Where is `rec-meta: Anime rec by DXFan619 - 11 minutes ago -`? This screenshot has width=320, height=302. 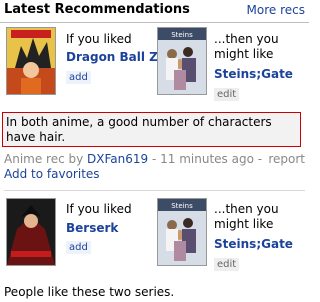
rec-meta: Anime rec by DXFan619 - 11 minutes ago - is located at coordinates (133, 159).